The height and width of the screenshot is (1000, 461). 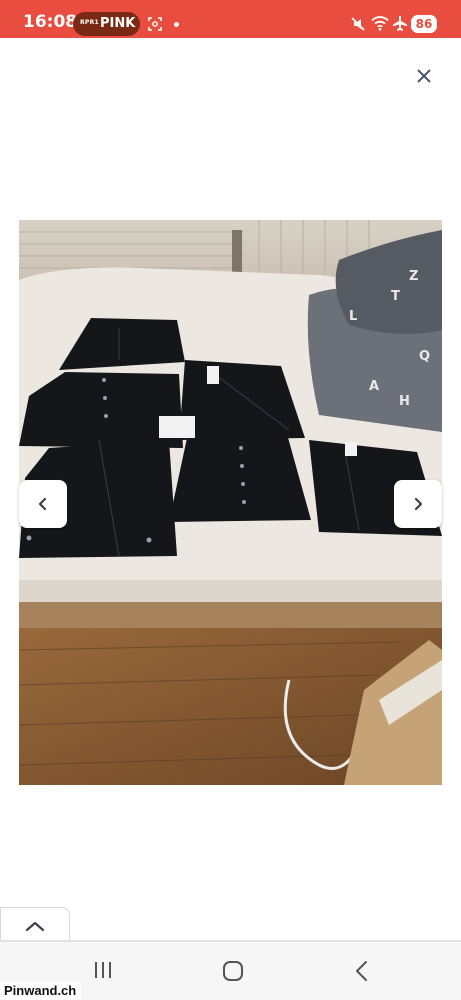 I want to click on status-bar: 16:08 RPR1 PINK 86, so click(x=230, y=19).